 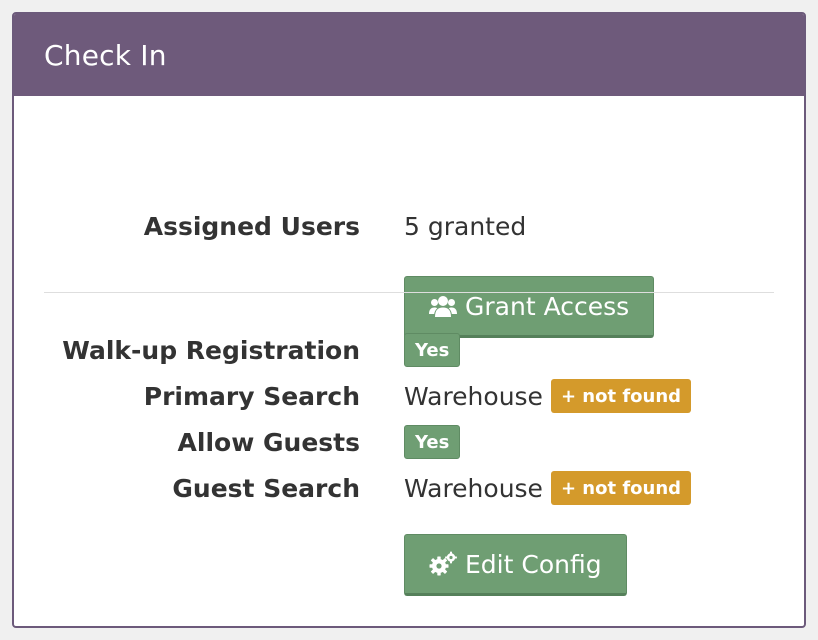 What do you see at coordinates (409, 55) in the screenshot?
I see `panel-header: Check In` at bounding box center [409, 55].